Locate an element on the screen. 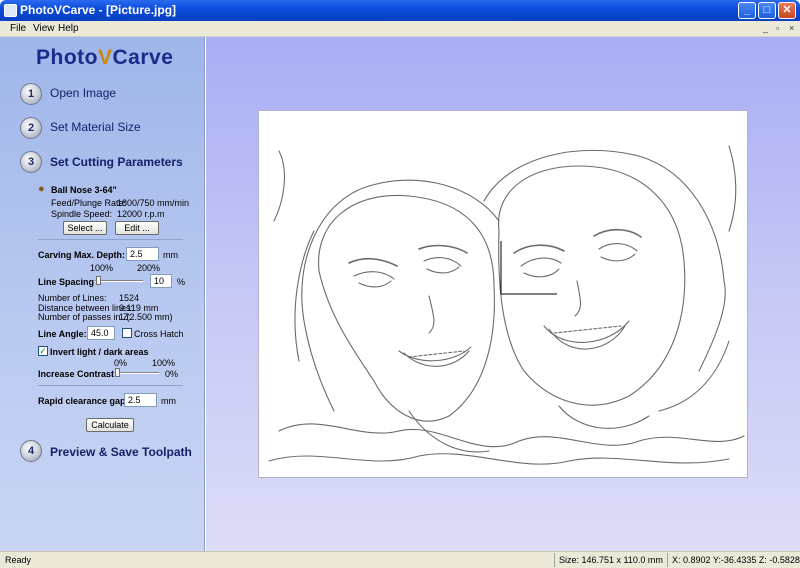 Image resolution: width=800 pixels, height=568 pixels. contrast-slider is located at coordinates (137, 373).